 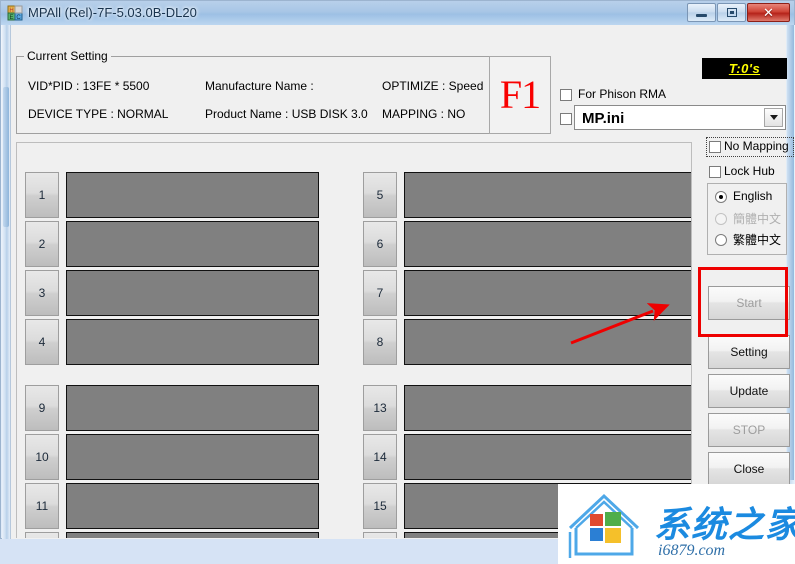 What do you see at coordinates (380, 457) in the screenshot?
I see `port-number-button-14: 14` at bounding box center [380, 457].